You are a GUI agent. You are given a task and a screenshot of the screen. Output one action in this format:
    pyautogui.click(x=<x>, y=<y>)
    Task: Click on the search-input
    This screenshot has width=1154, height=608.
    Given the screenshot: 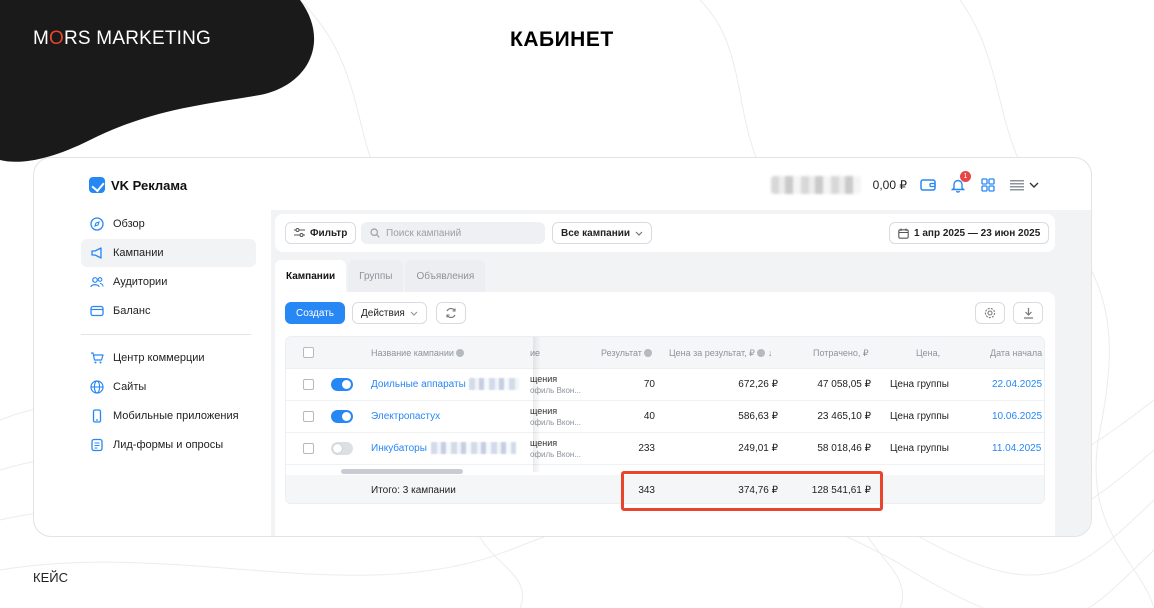 What is the action you would take?
    pyautogui.click(x=461, y=233)
    